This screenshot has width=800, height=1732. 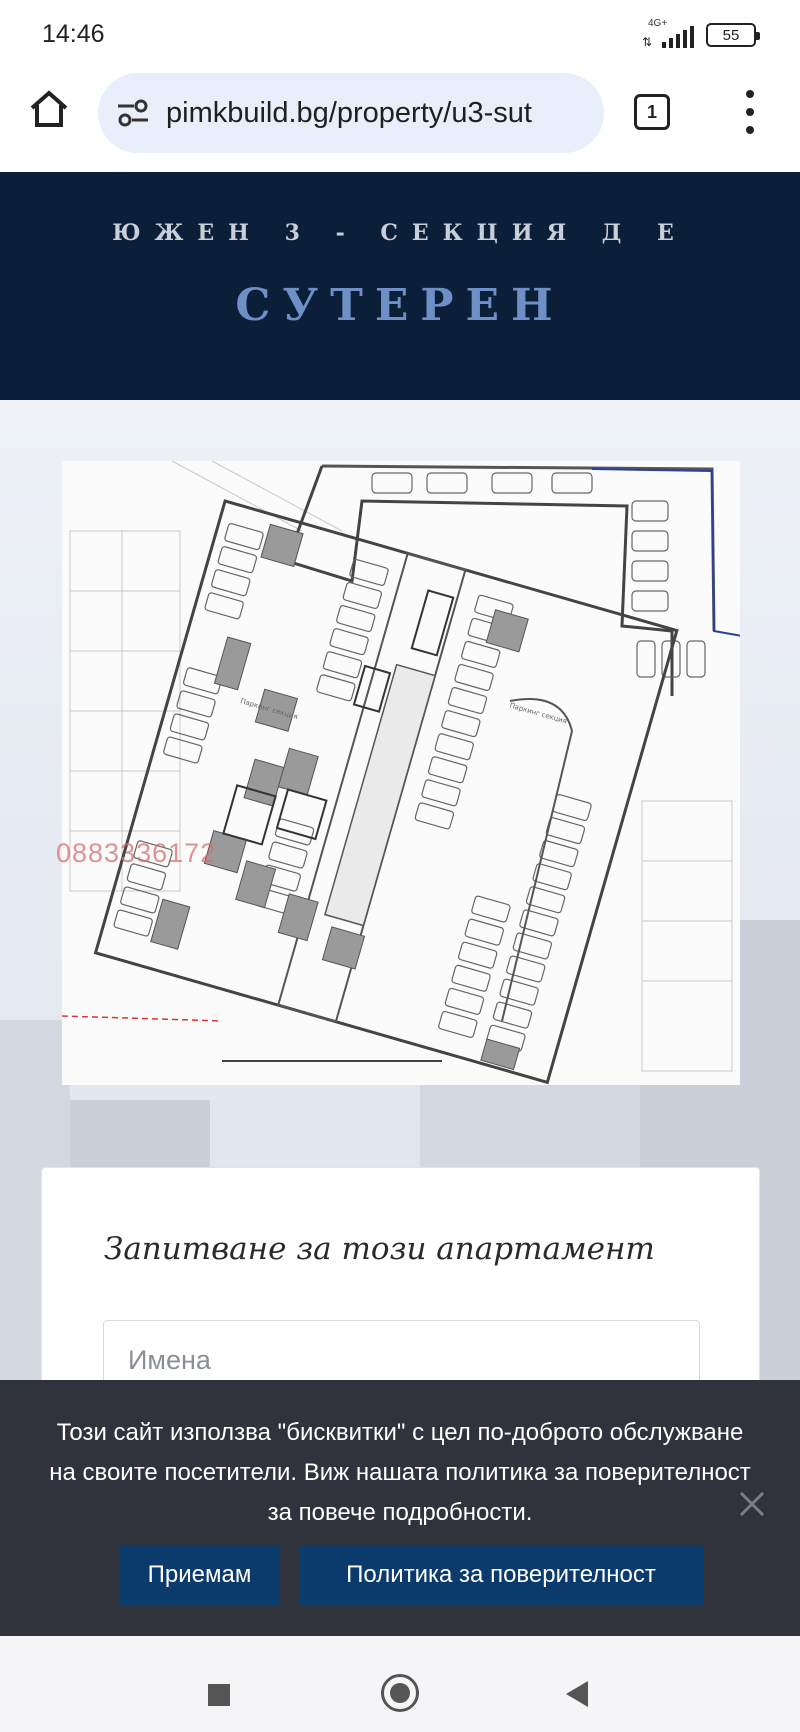 I want to click on page-header: ЮЖЕН 3 - СЕКЦИЯ Д Е СУТЕРЕН, so click(x=400, y=286).